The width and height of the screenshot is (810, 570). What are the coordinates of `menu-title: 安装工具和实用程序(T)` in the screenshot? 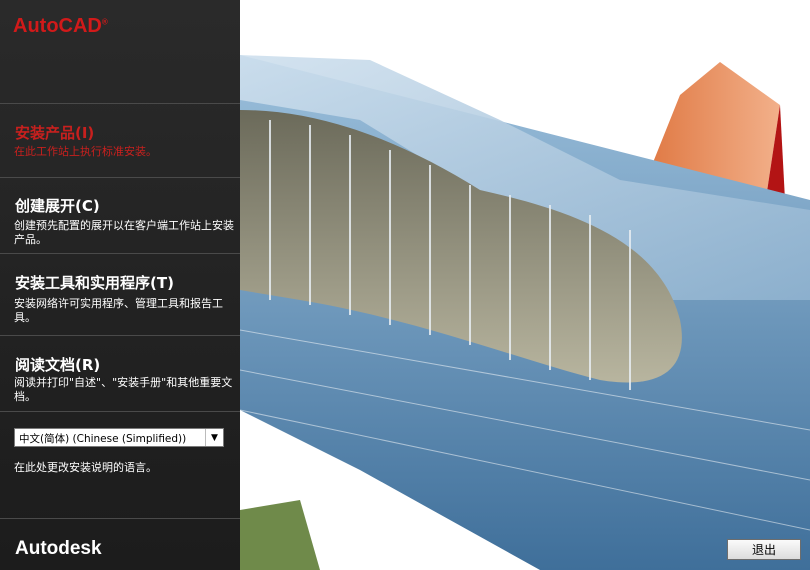 It's located at (94, 283).